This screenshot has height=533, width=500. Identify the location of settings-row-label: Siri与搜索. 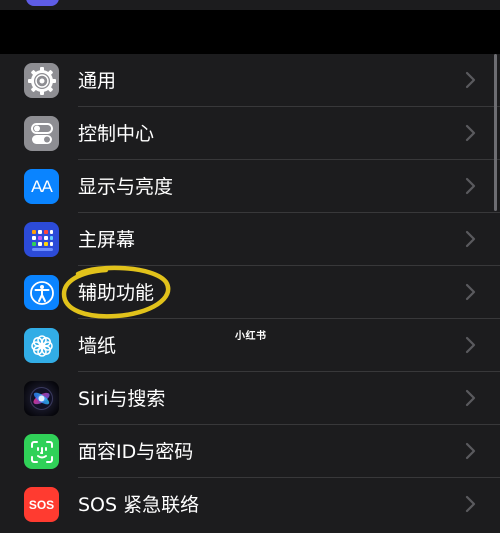
(122, 399).